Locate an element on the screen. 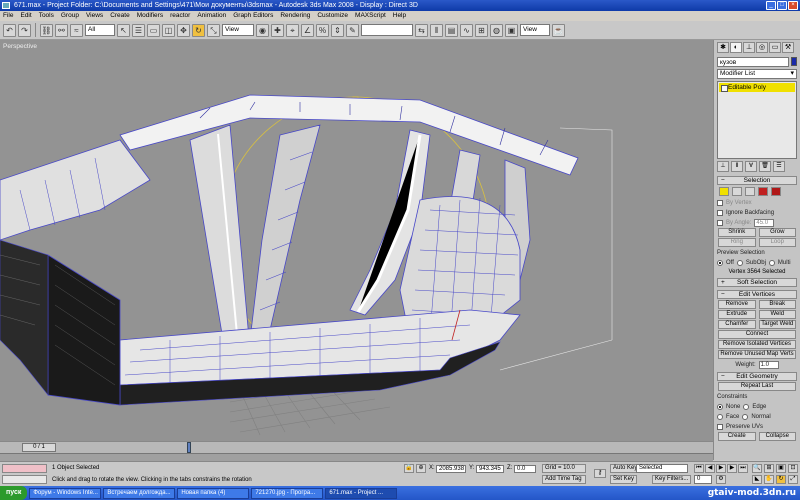 This screenshot has width=800, height=500. start-button: пуск is located at coordinates (14, 493).